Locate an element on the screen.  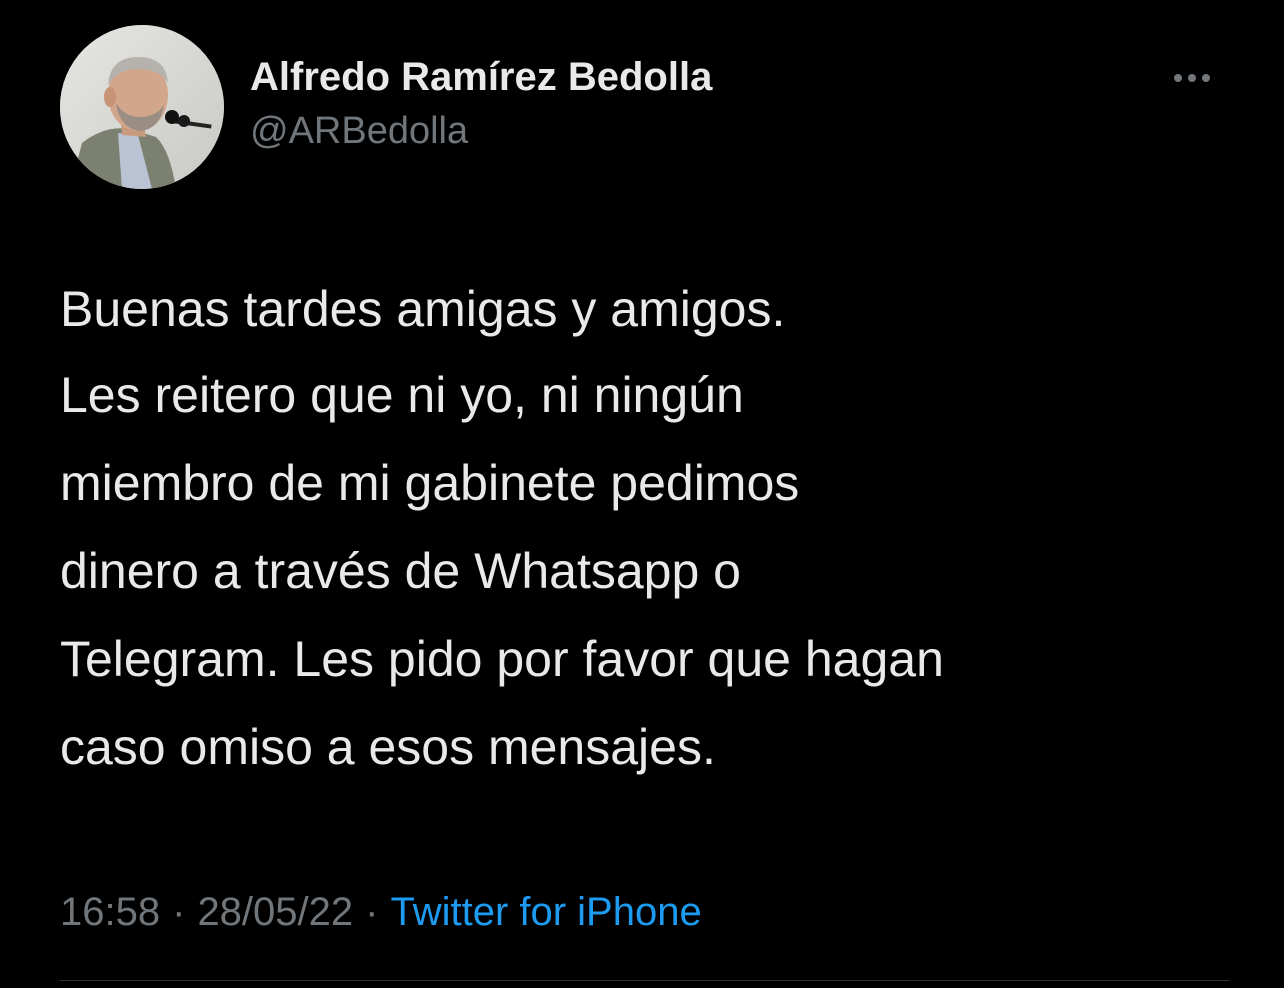
tweet-line: caso omiso a esos mensajes. is located at coordinates (388, 747).